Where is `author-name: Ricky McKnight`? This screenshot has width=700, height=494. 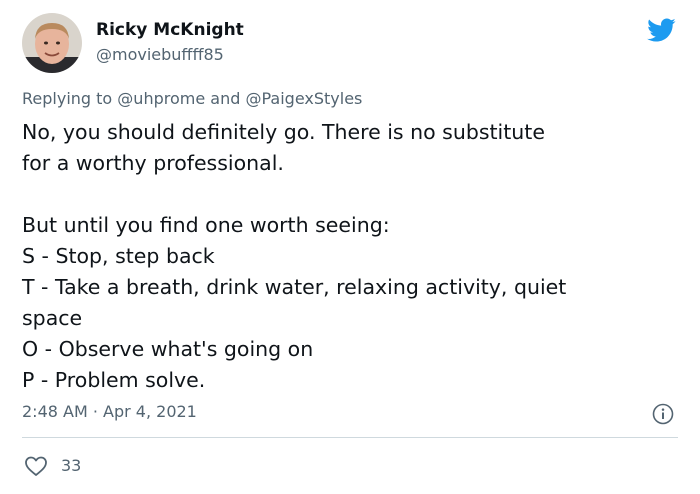 author-name: Ricky McKnight is located at coordinates (170, 30).